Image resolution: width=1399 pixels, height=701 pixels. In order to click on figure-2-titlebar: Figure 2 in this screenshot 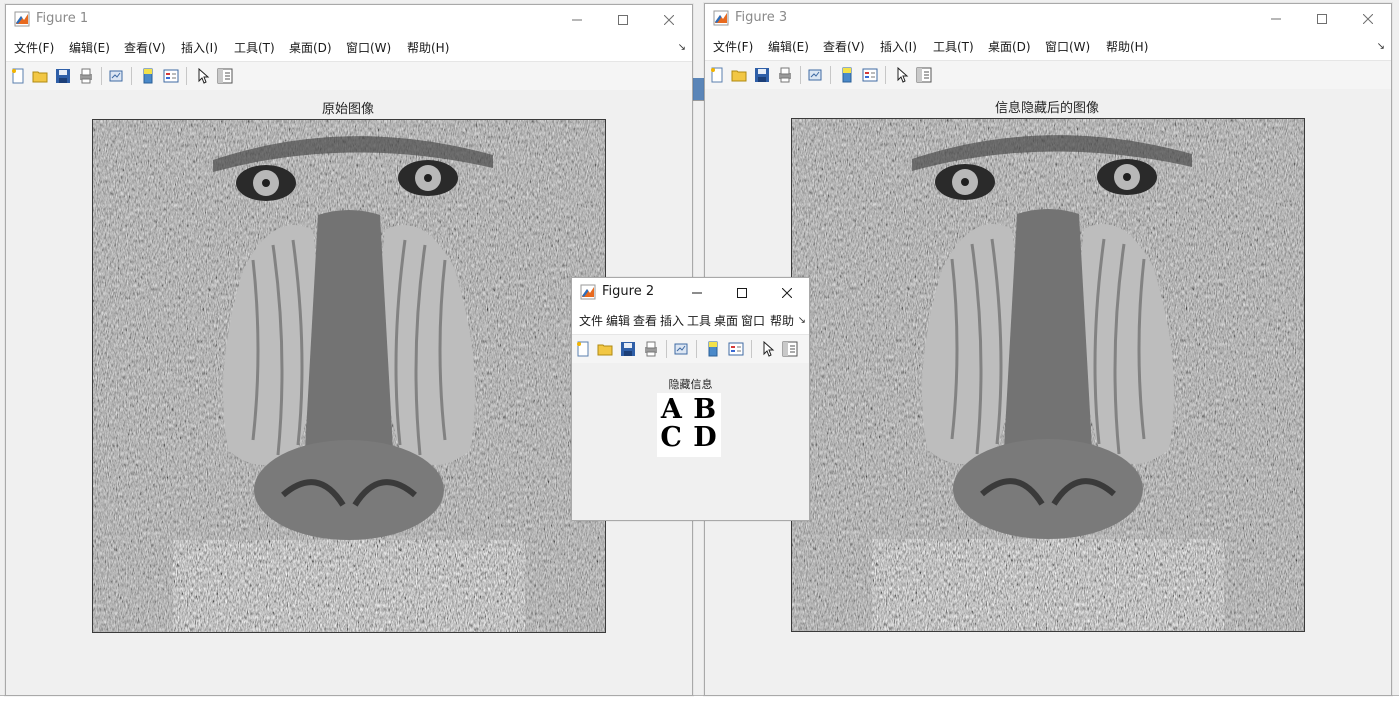, I will do `click(690, 293)`.